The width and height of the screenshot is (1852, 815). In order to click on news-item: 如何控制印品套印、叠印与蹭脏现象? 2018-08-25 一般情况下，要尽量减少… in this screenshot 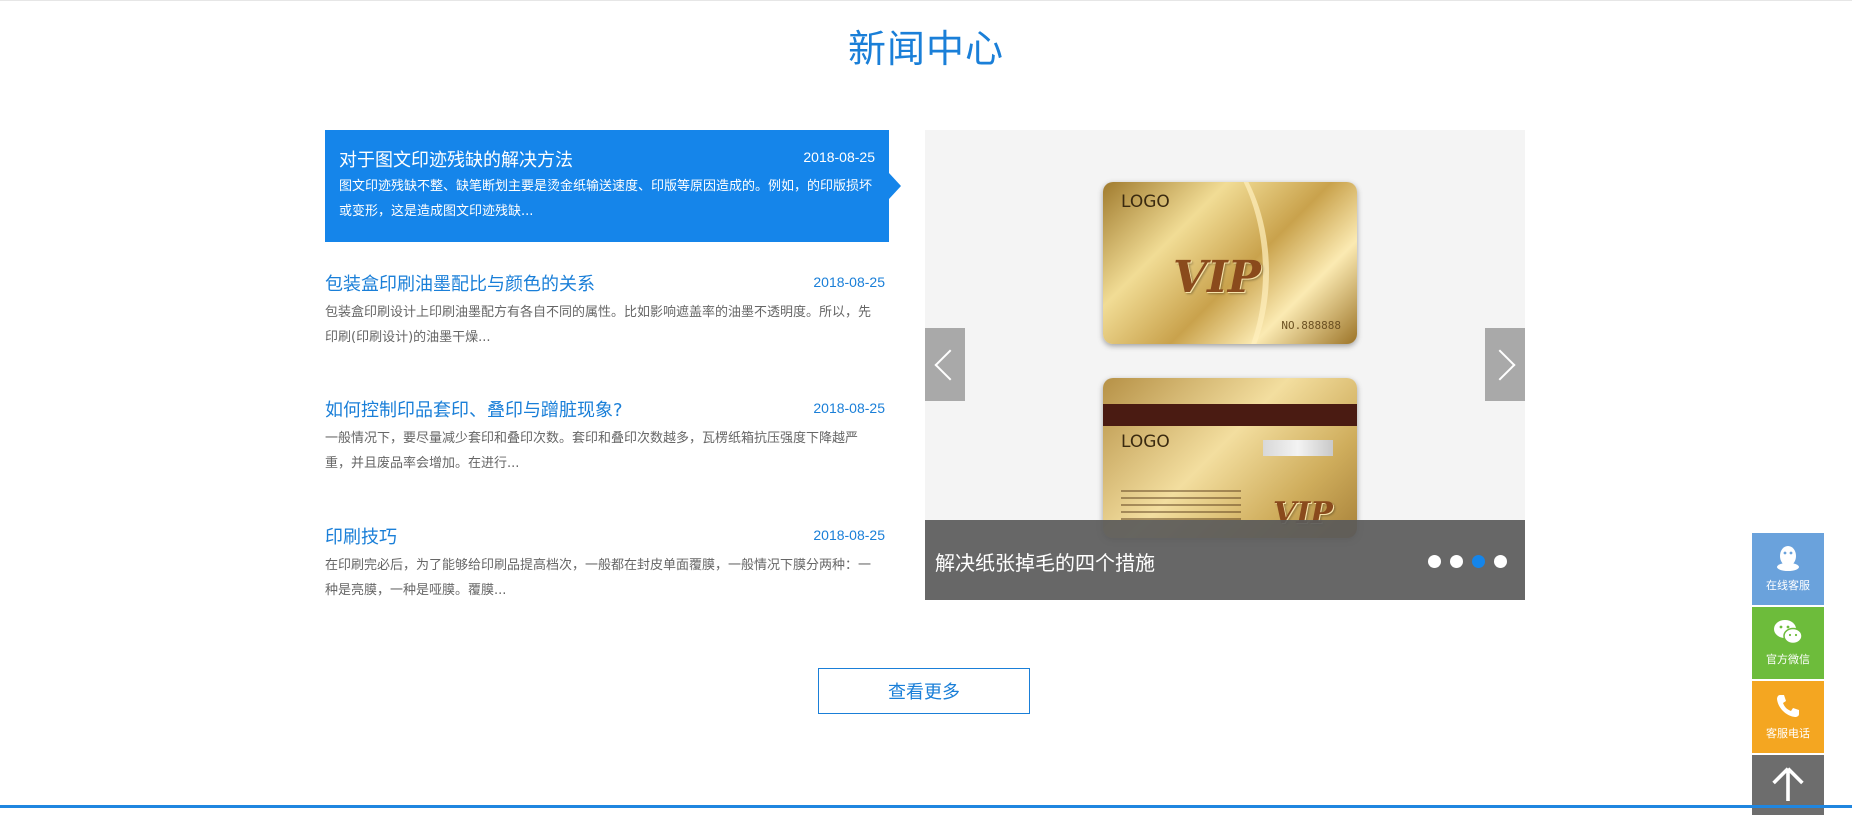, I will do `click(607, 441)`.